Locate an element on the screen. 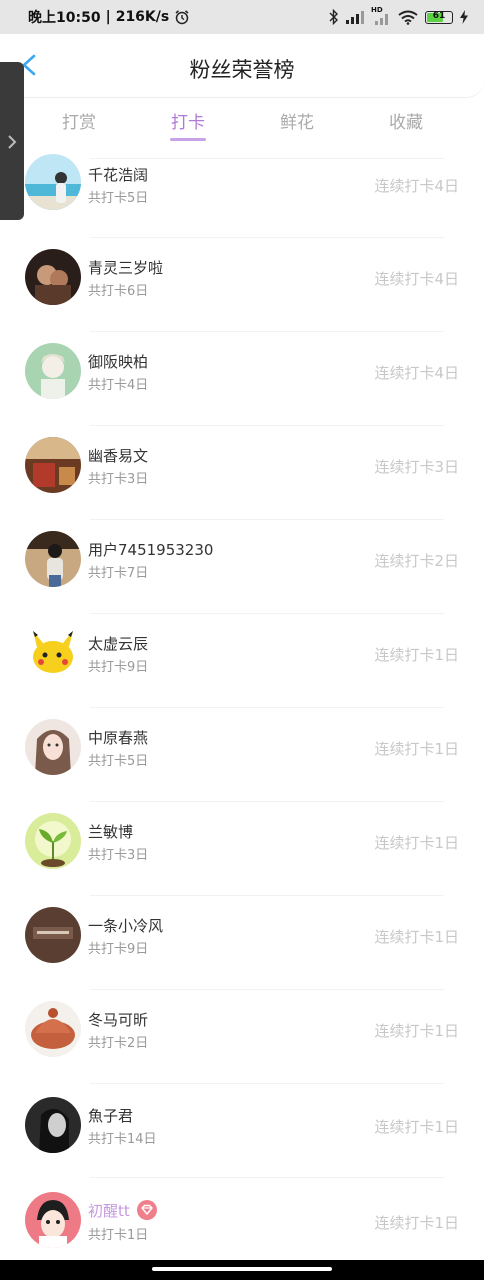  checkin-total: 共打卡6日 is located at coordinates (118, 291).